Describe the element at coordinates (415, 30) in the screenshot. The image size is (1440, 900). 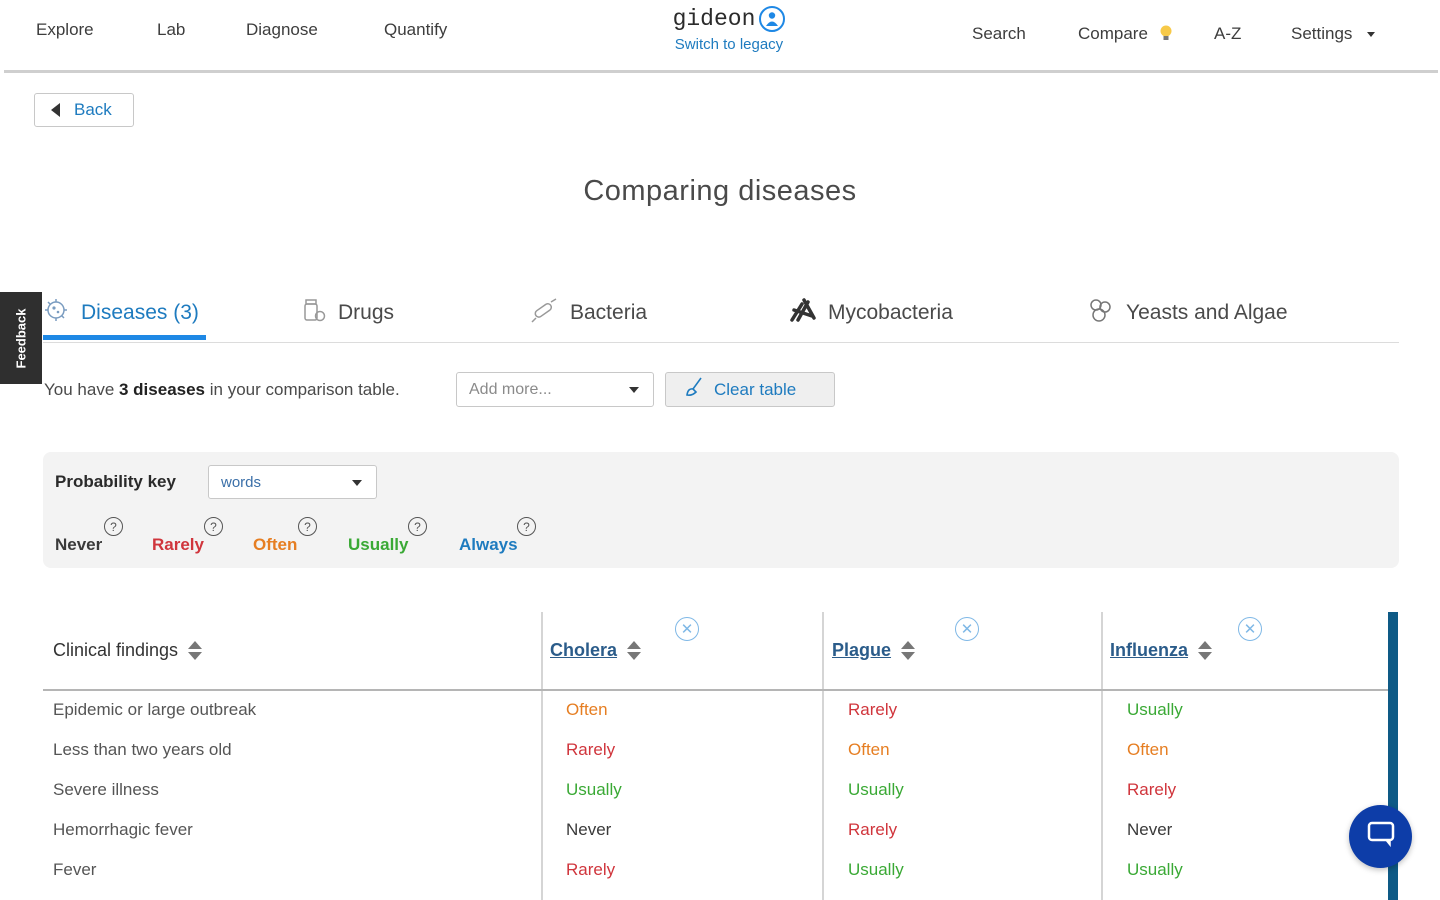
I see `nav-quantify: Quantify` at that location.